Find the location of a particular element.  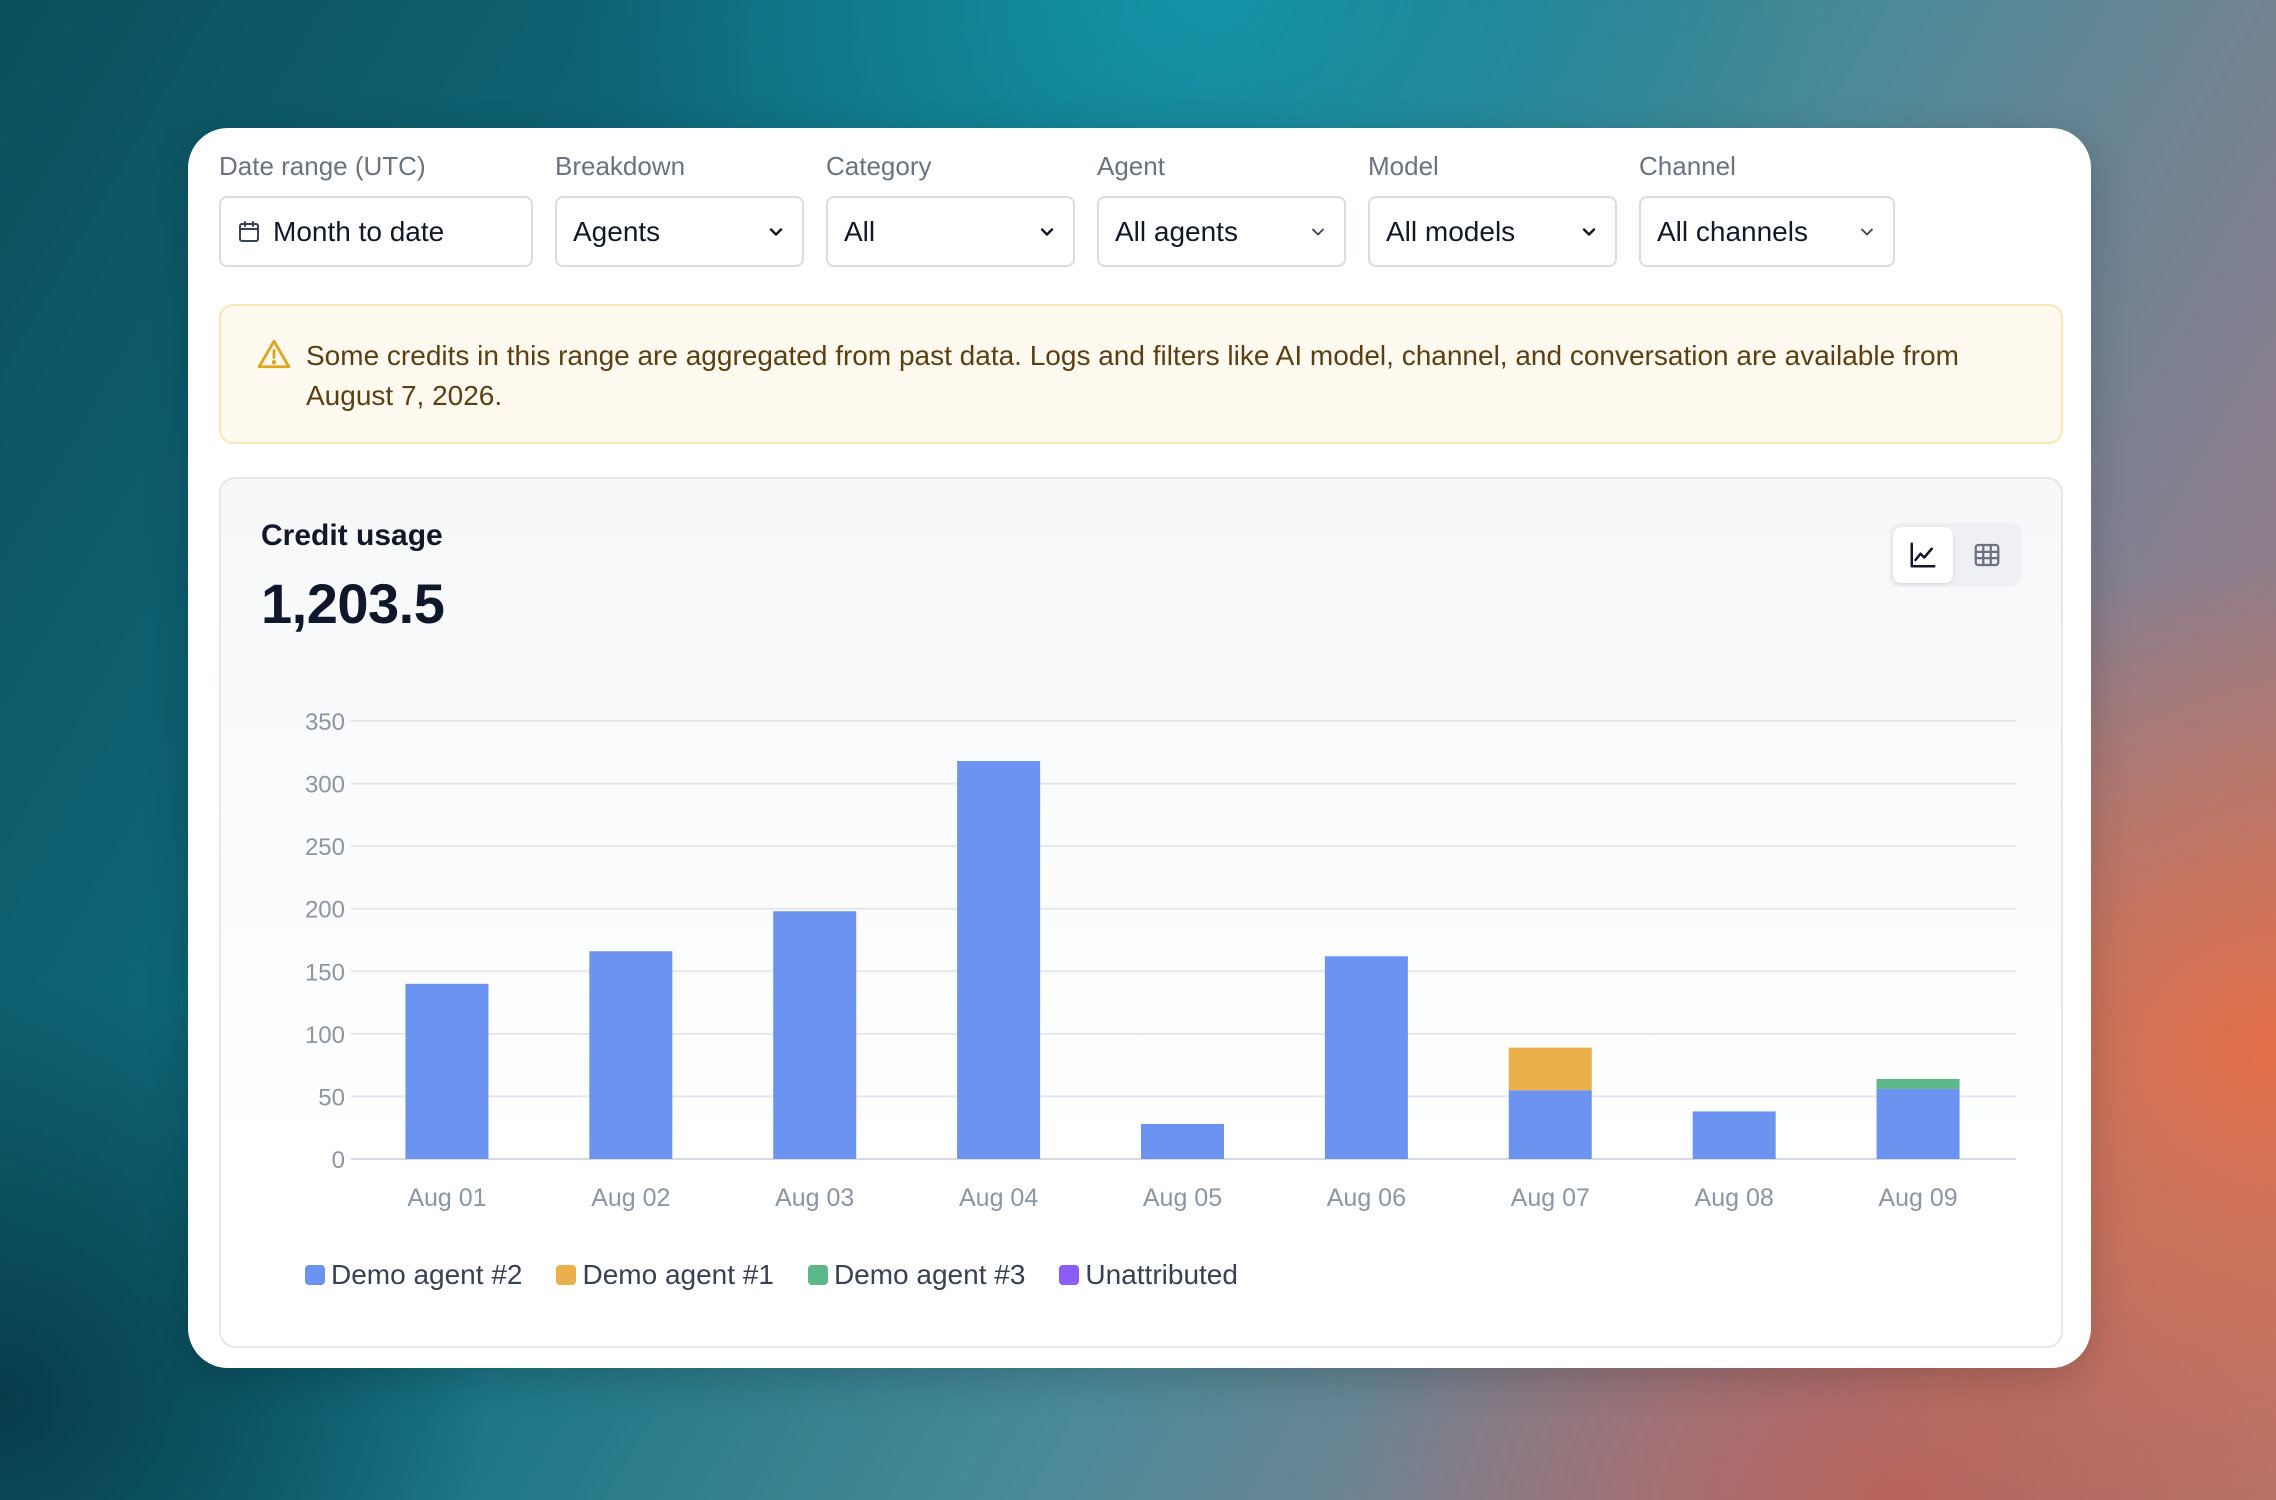

legend-label: Demo agent #1 is located at coordinates (678, 1274).